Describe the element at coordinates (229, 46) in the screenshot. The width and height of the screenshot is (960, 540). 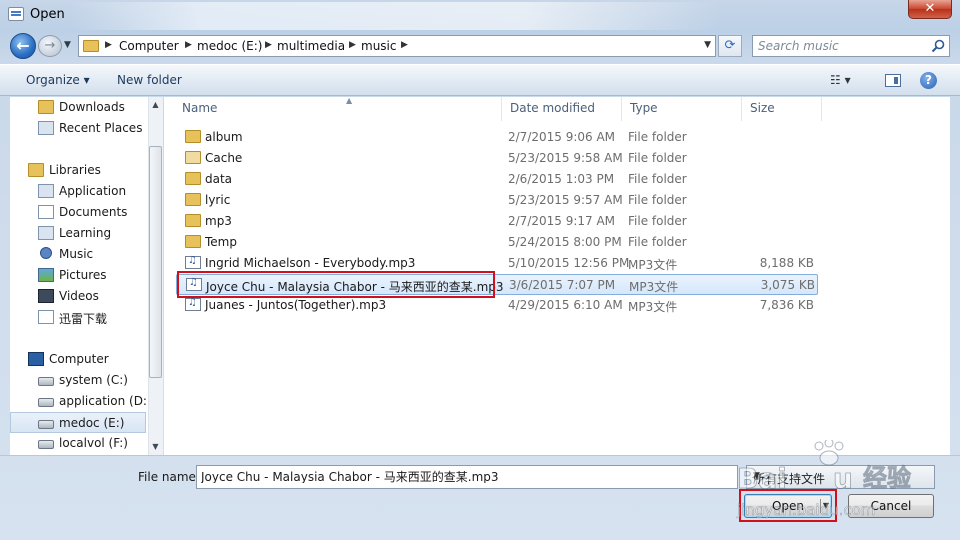
I see `breadcrumb-medoc: medoc (E:)` at that location.